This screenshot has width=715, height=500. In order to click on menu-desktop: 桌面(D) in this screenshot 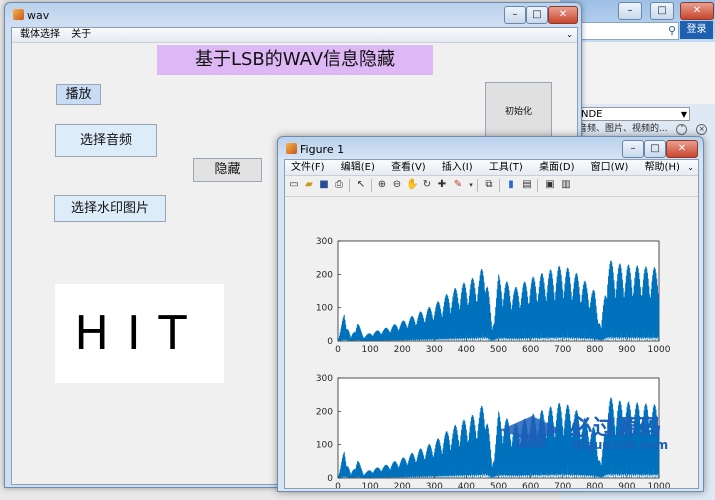, I will do `click(557, 167)`.